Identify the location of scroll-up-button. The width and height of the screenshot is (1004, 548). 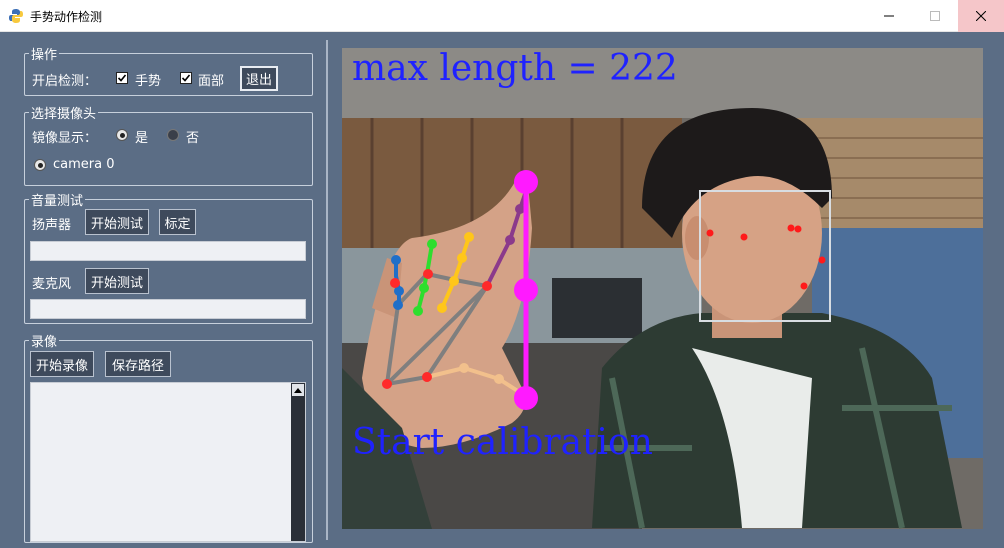
(298, 390).